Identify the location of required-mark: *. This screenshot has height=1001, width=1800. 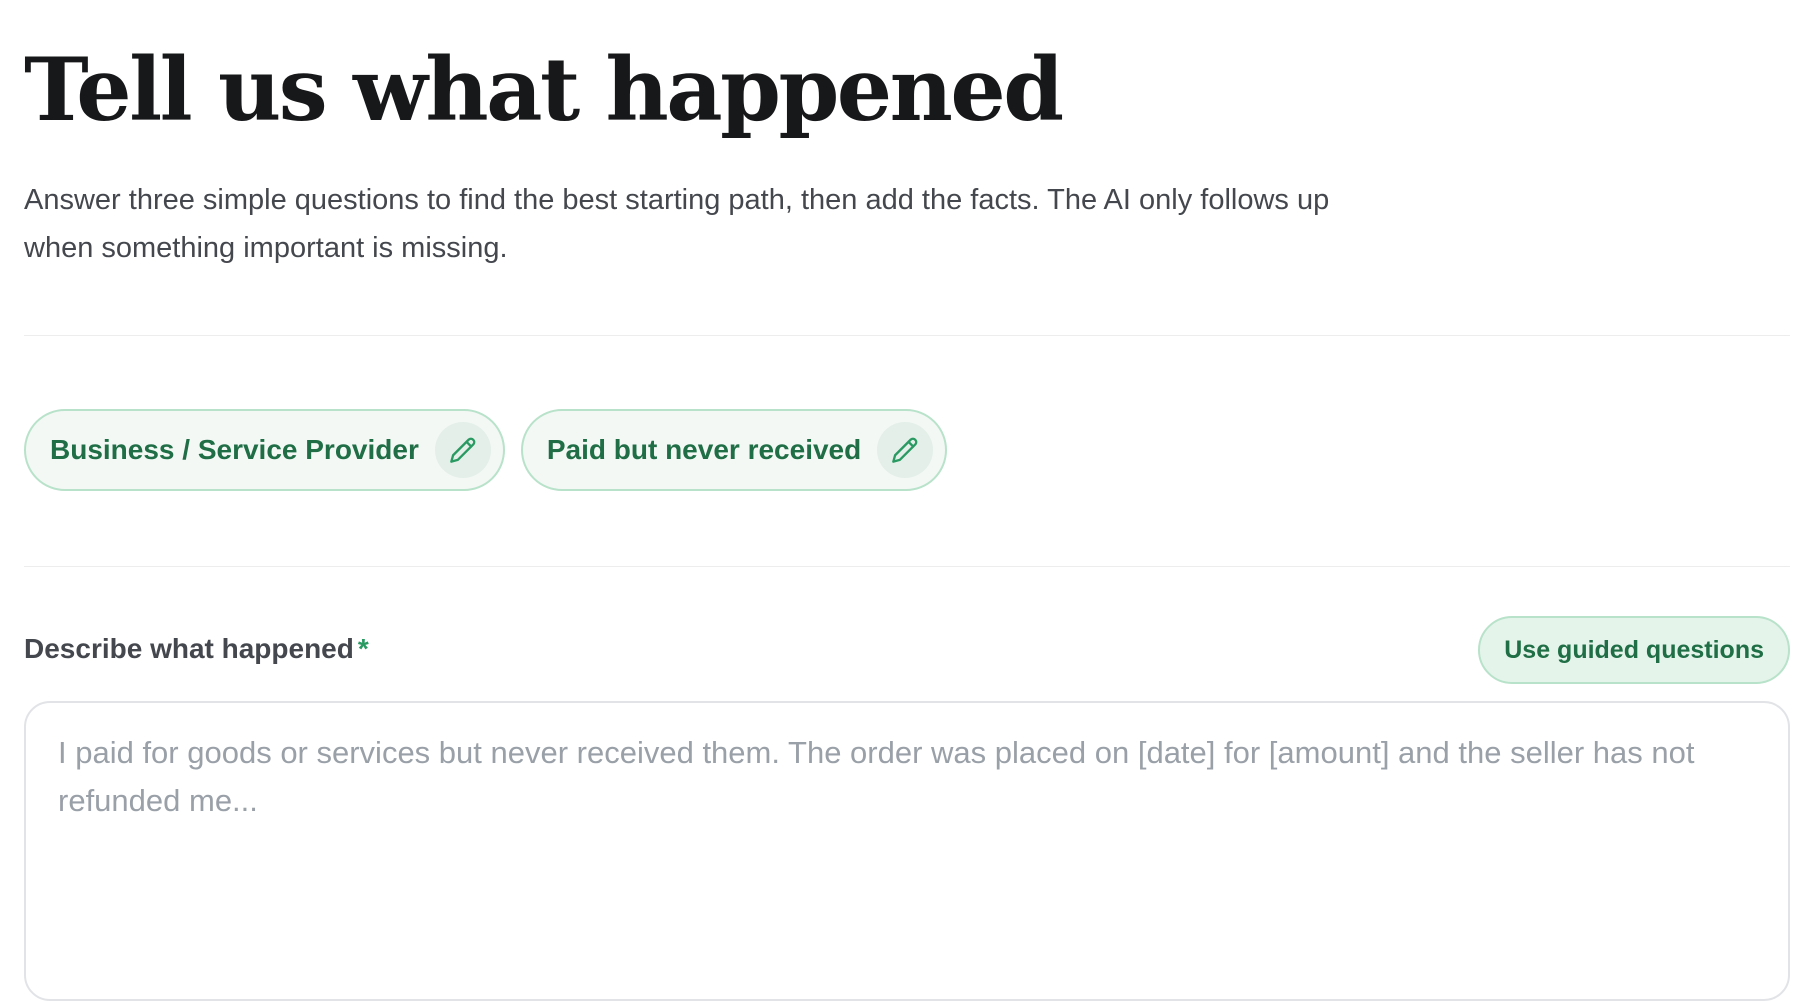
(363, 648).